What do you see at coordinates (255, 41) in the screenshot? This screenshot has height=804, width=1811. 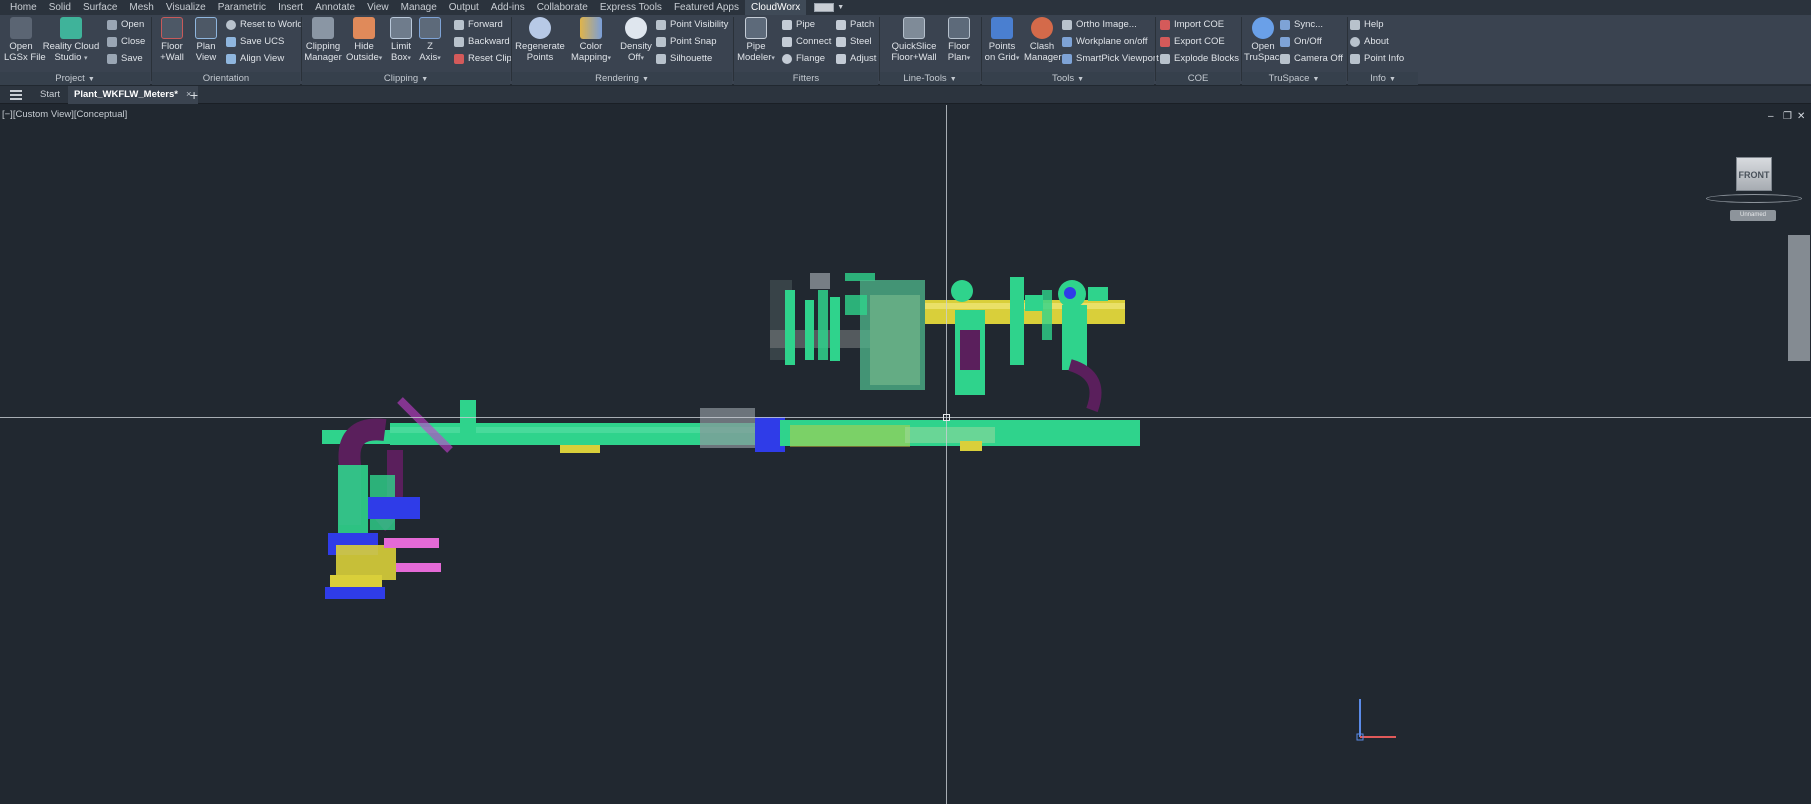 I see `save-ucs-button: Save UCS` at bounding box center [255, 41].